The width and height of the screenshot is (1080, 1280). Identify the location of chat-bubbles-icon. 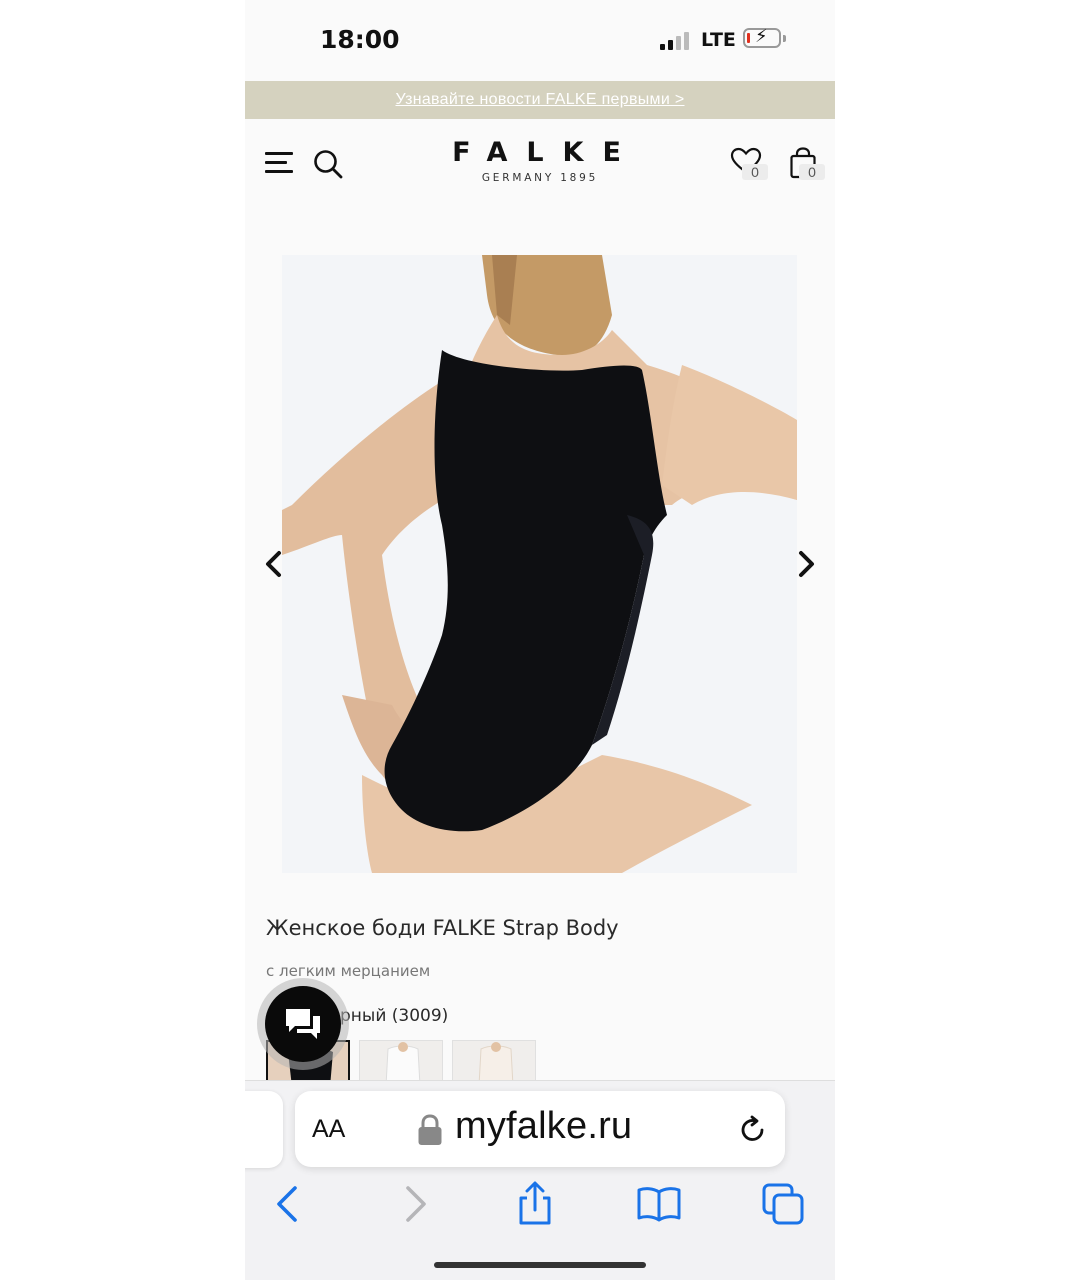
(303, 1024).